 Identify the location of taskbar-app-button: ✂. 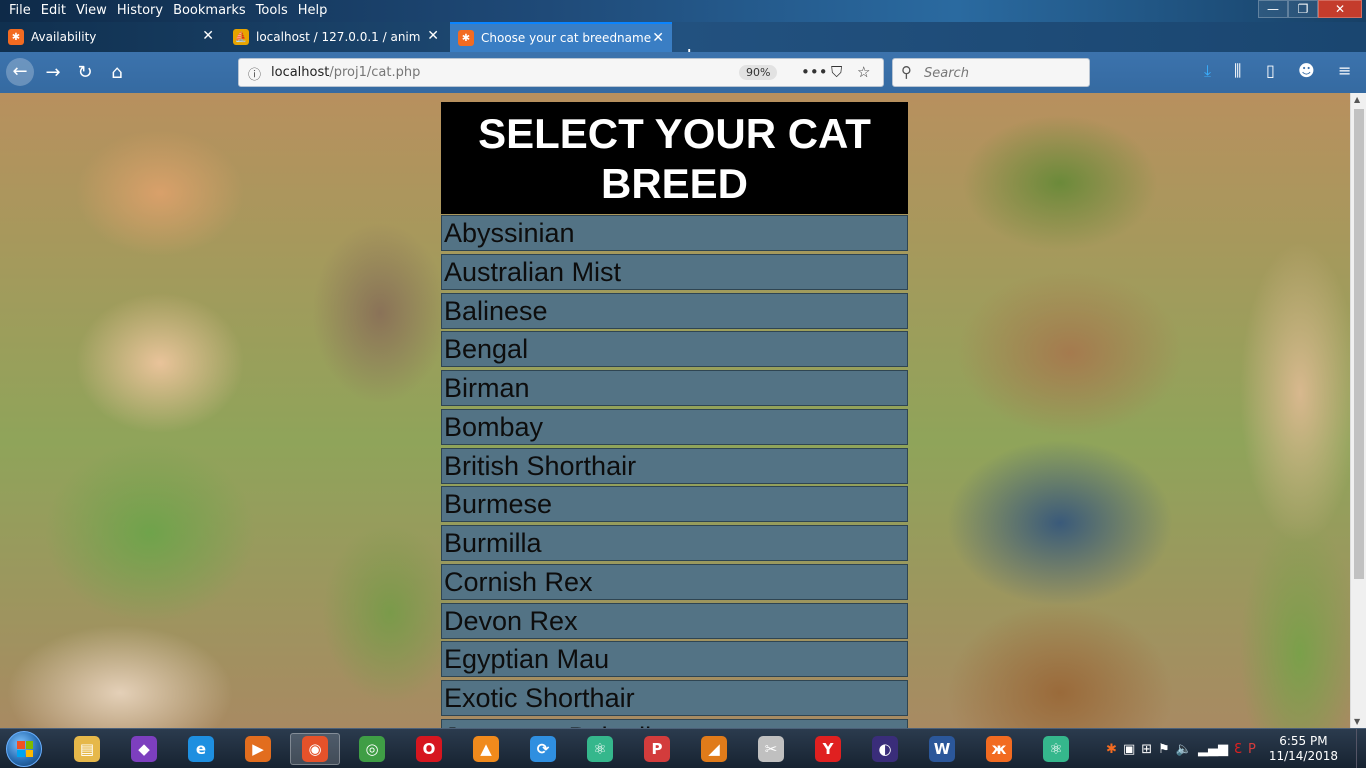
(771, 749).